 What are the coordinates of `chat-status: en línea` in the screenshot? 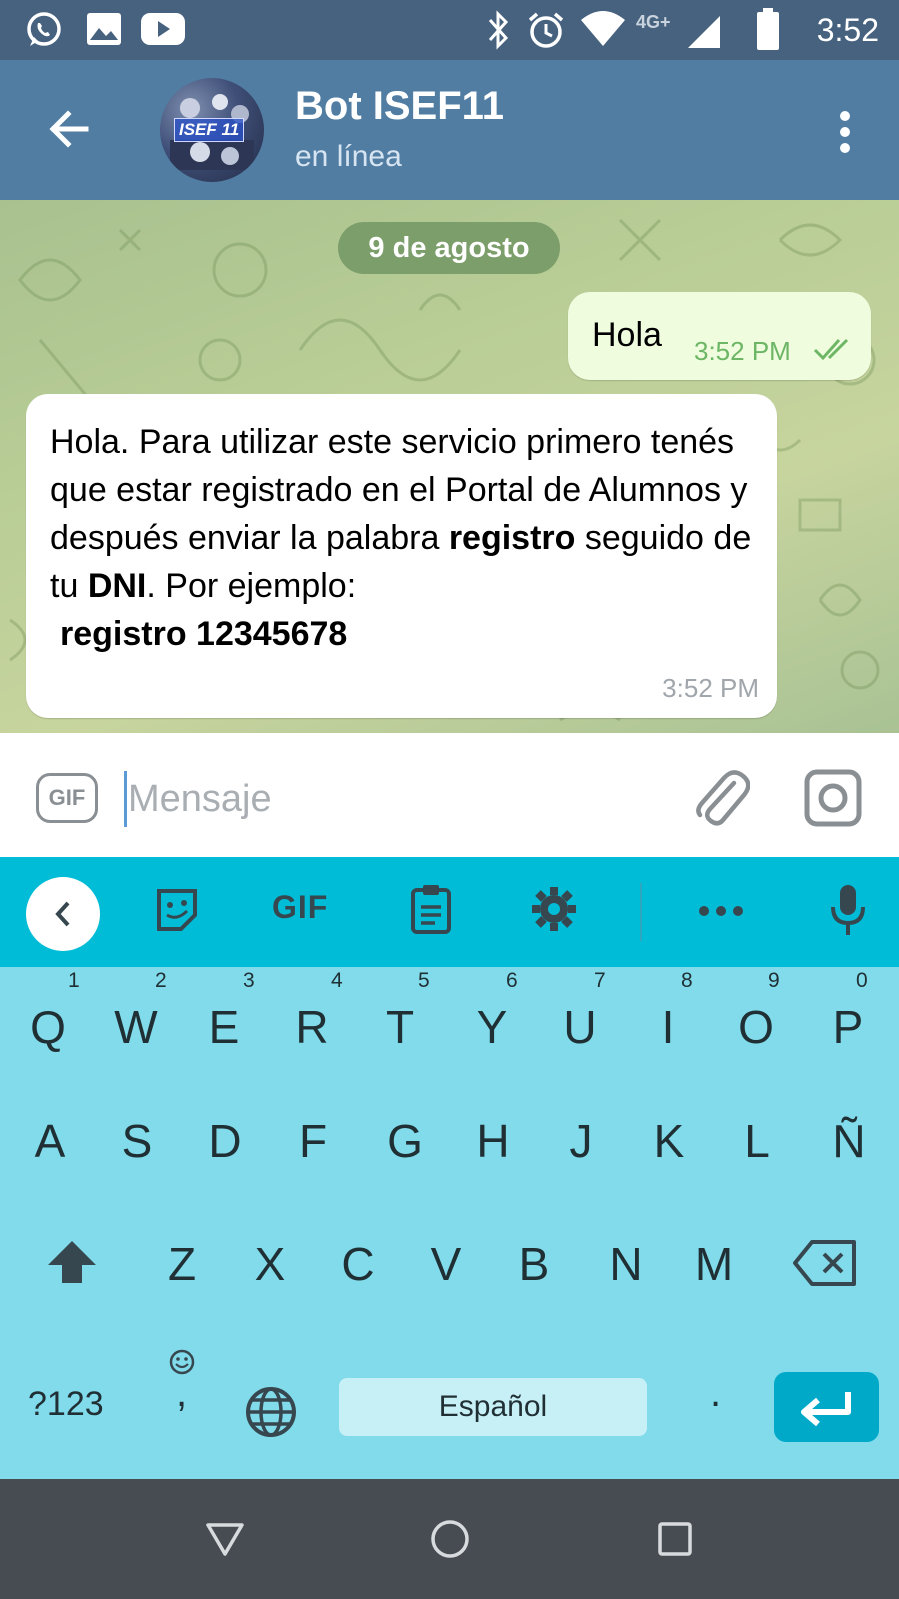 It's located at (348, 156).